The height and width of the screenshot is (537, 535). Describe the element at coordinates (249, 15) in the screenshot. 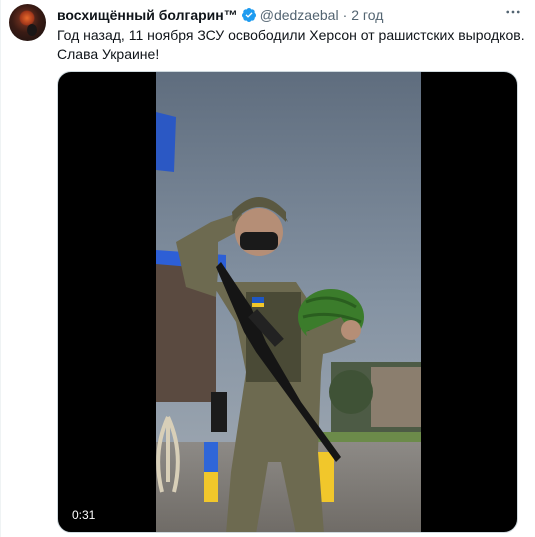

I see `verified-badge-icon` at that location.